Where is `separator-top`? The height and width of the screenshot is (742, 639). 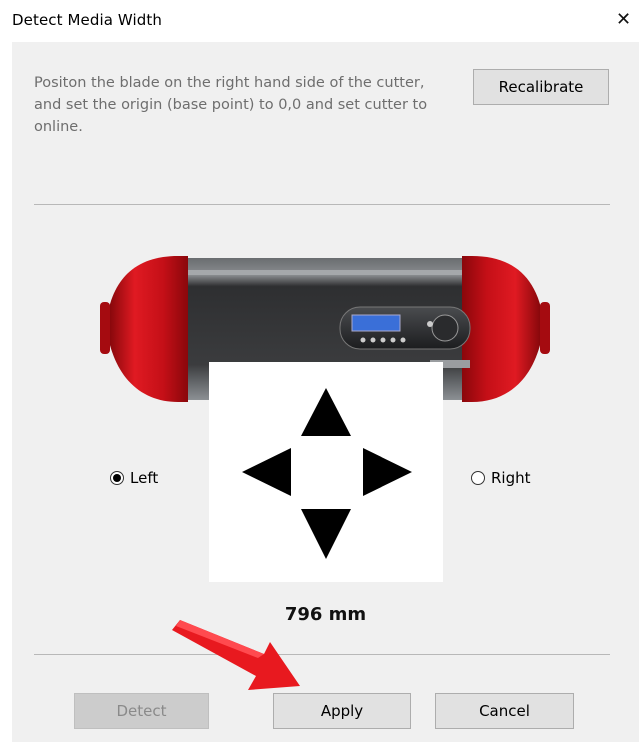
separator-top is located at coordinates (322, 204).